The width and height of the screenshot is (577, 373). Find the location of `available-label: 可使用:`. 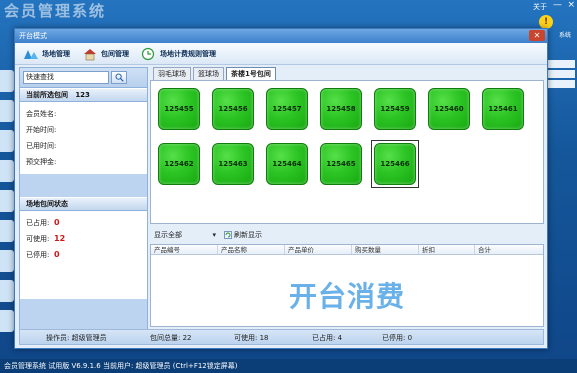

available-label: 可使用: is located at coordinates (38, 239).